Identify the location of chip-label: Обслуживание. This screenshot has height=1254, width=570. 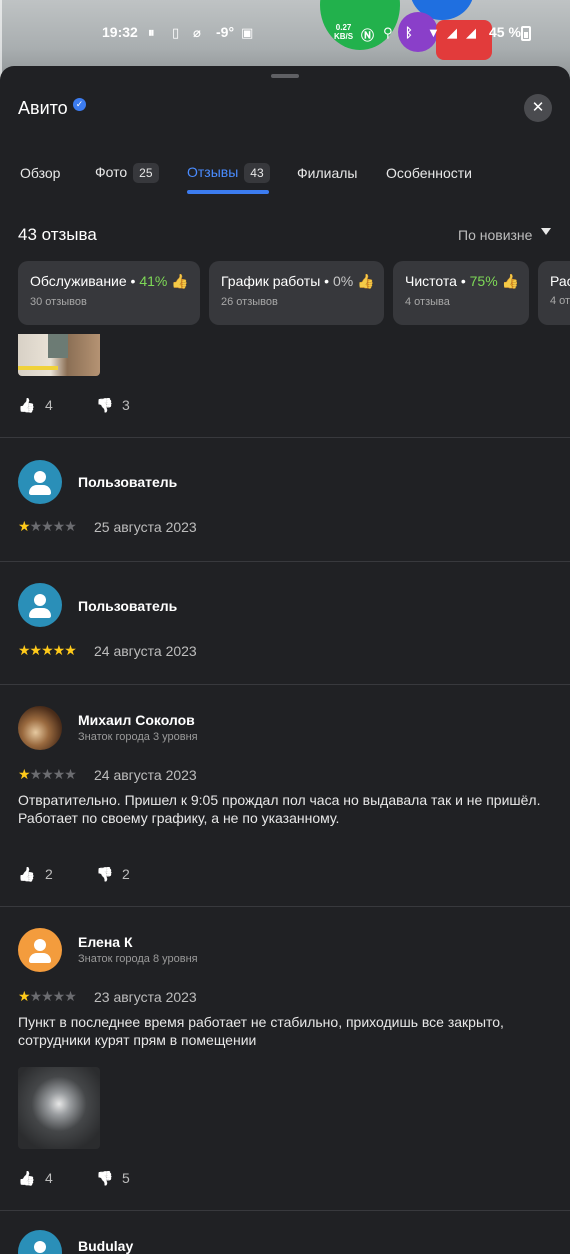
(78, 281).